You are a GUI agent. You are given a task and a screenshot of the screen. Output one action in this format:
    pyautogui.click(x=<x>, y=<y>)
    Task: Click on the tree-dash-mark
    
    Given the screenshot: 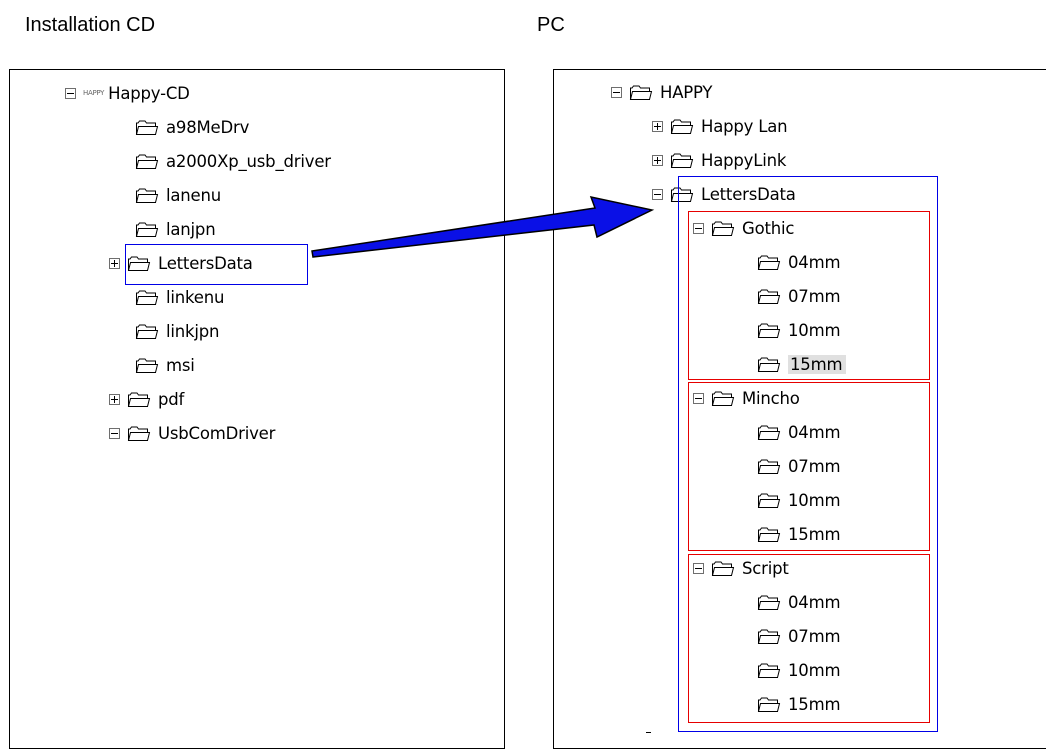 What is the action you would take?
    pyautogui.click(x=648, y=732)
    